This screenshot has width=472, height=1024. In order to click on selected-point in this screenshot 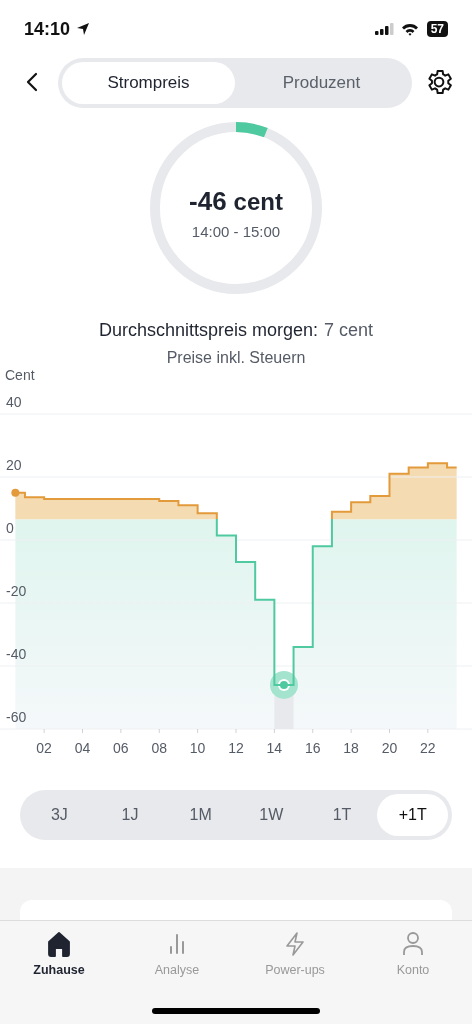, I will do `click(283, 684)`.